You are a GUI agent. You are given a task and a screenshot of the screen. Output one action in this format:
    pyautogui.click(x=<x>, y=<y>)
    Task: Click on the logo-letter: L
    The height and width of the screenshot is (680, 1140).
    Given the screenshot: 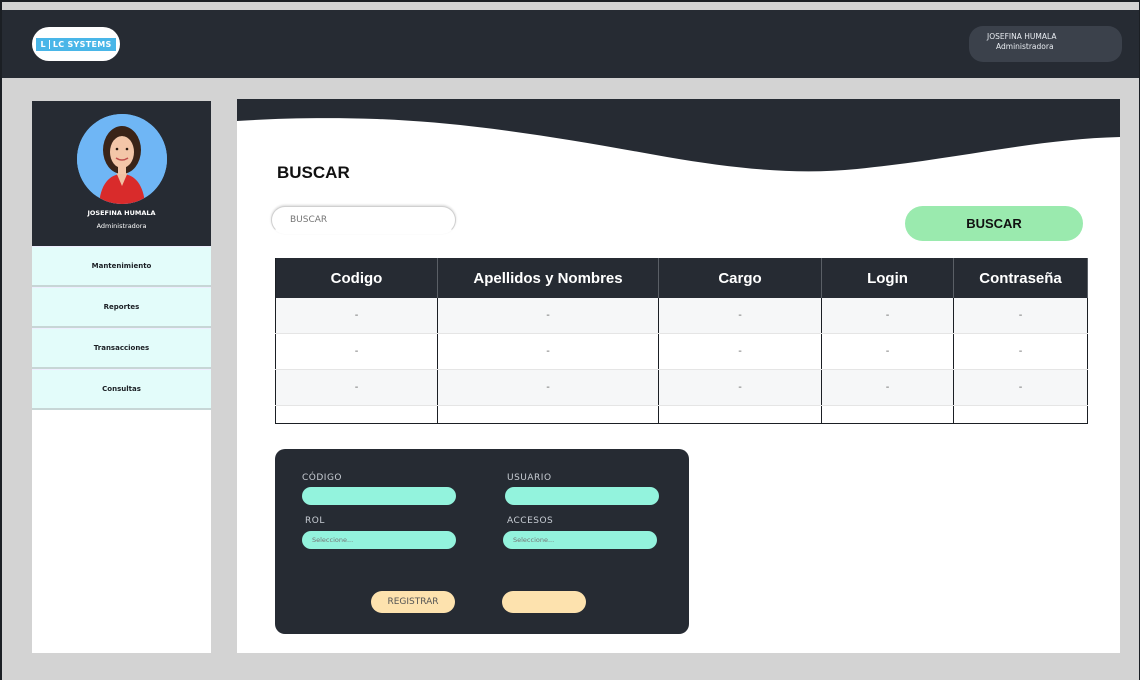 What is the action you would take?
    pyautogui.click(x=45, y=44)
    